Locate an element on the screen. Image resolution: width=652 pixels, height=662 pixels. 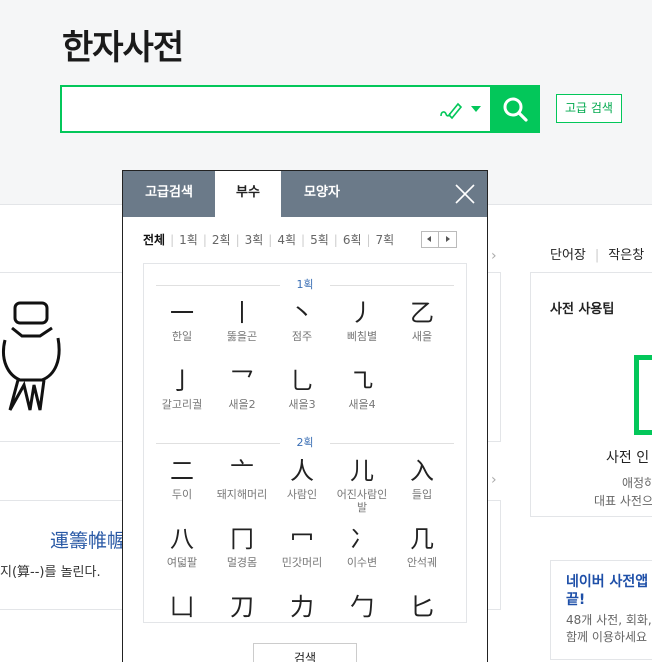
magnifier-icon is located at coordinates (515, 109).